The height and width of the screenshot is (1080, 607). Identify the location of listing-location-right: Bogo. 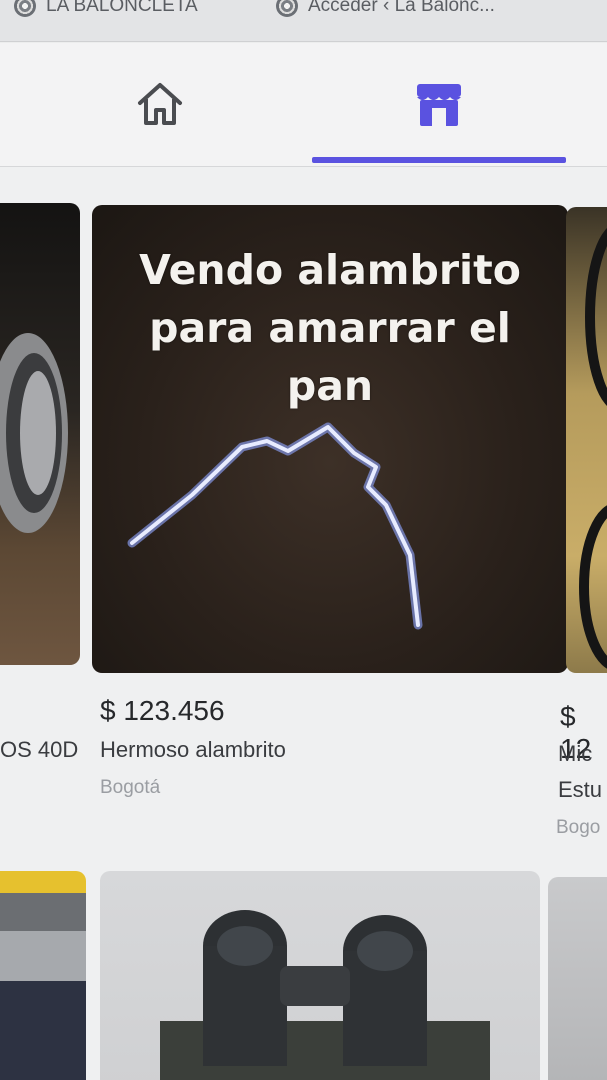
(578, 827).